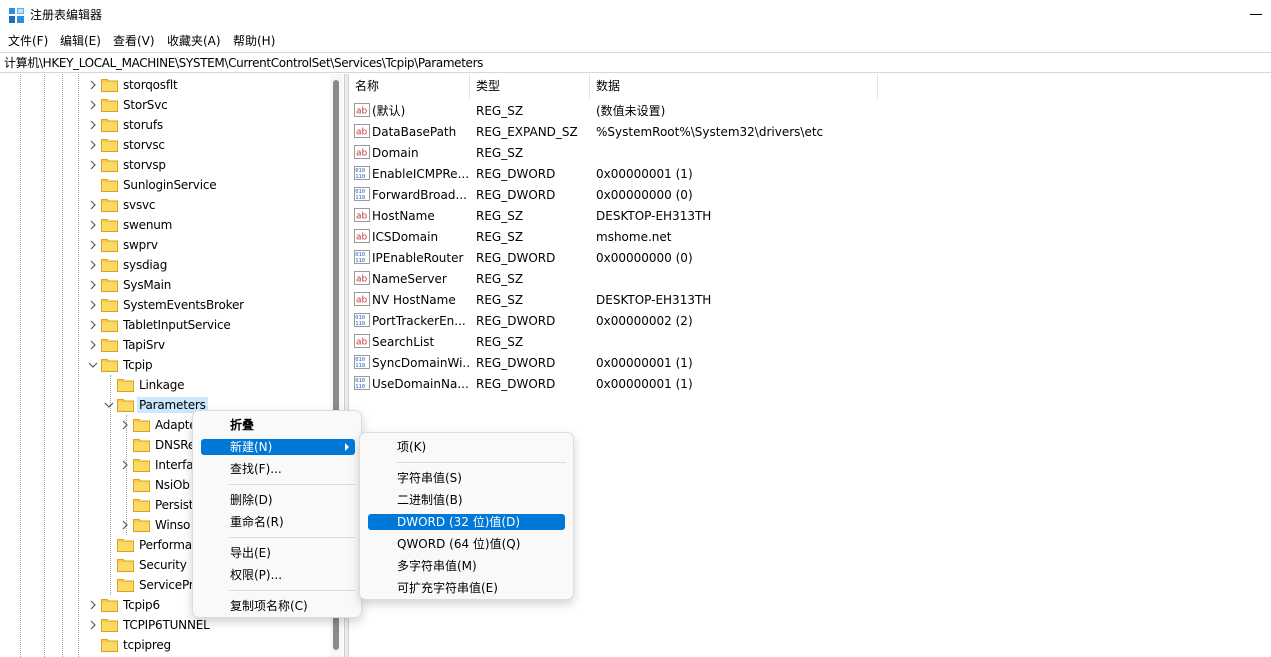  Describe the element at coordinates (165, 325) in the screenshot. I see `tree-item: TabletInputService` at that location.